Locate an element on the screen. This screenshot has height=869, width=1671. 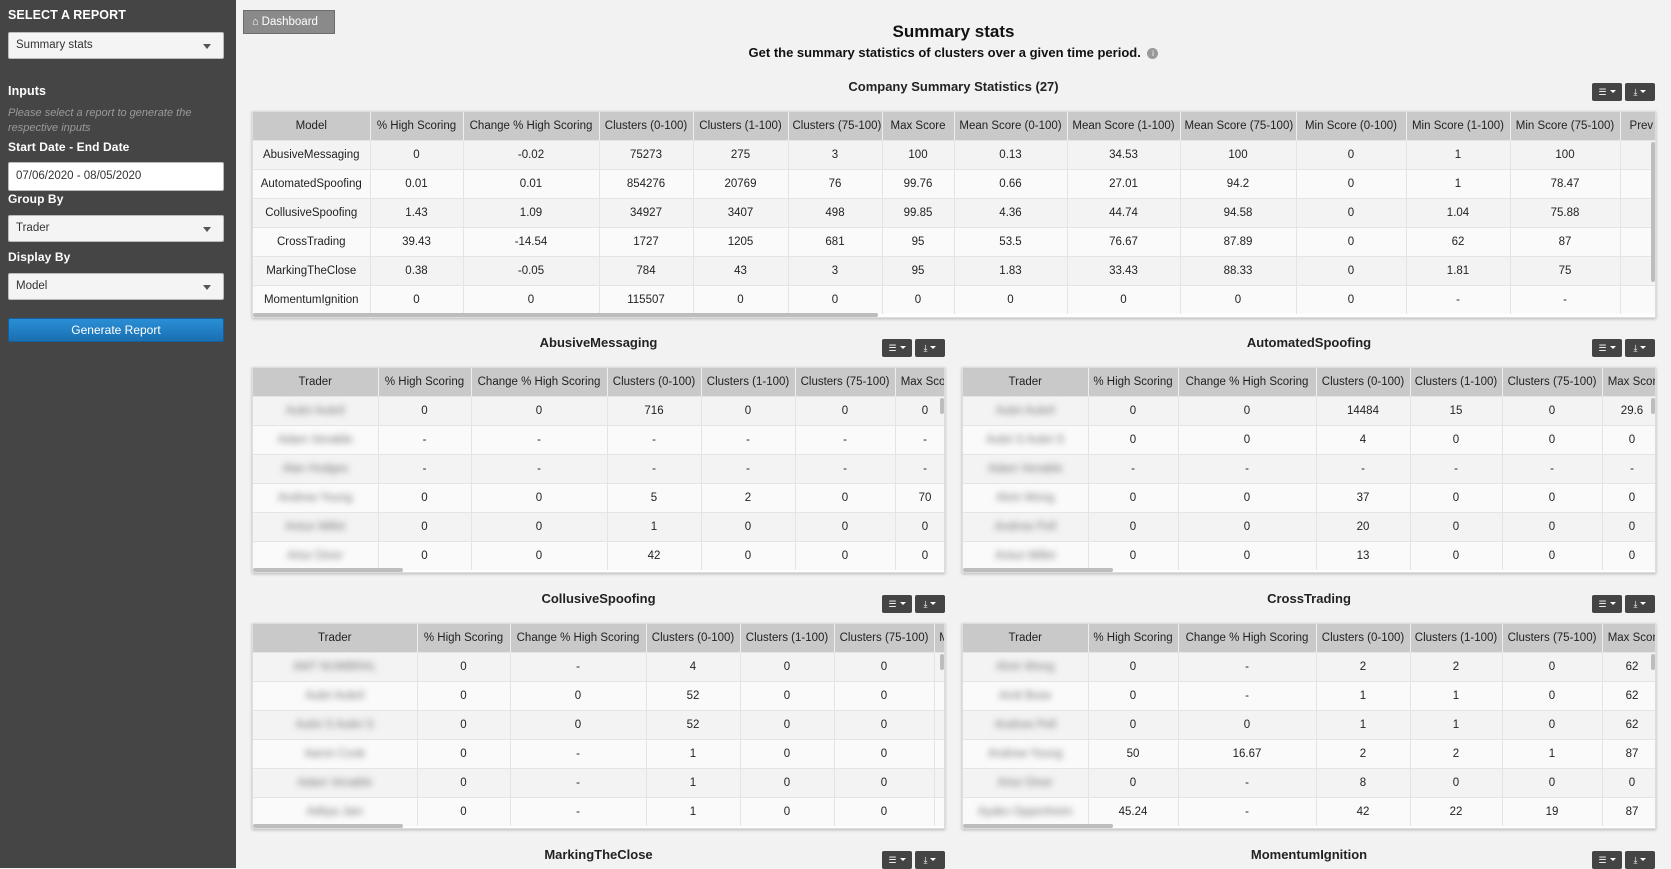
table-row: Aubri Aubril 0 0 14484 15 0 29.6 is located at coordinates (1309, 410).